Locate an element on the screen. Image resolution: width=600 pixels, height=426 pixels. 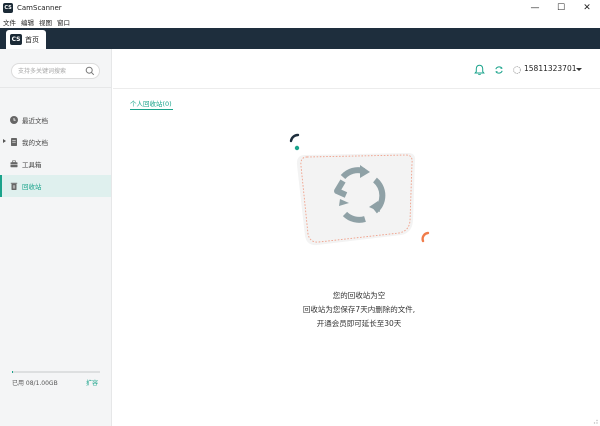
title-bar: CS CamScanner — ☐ ✕ is located at coordinates (300, 8).